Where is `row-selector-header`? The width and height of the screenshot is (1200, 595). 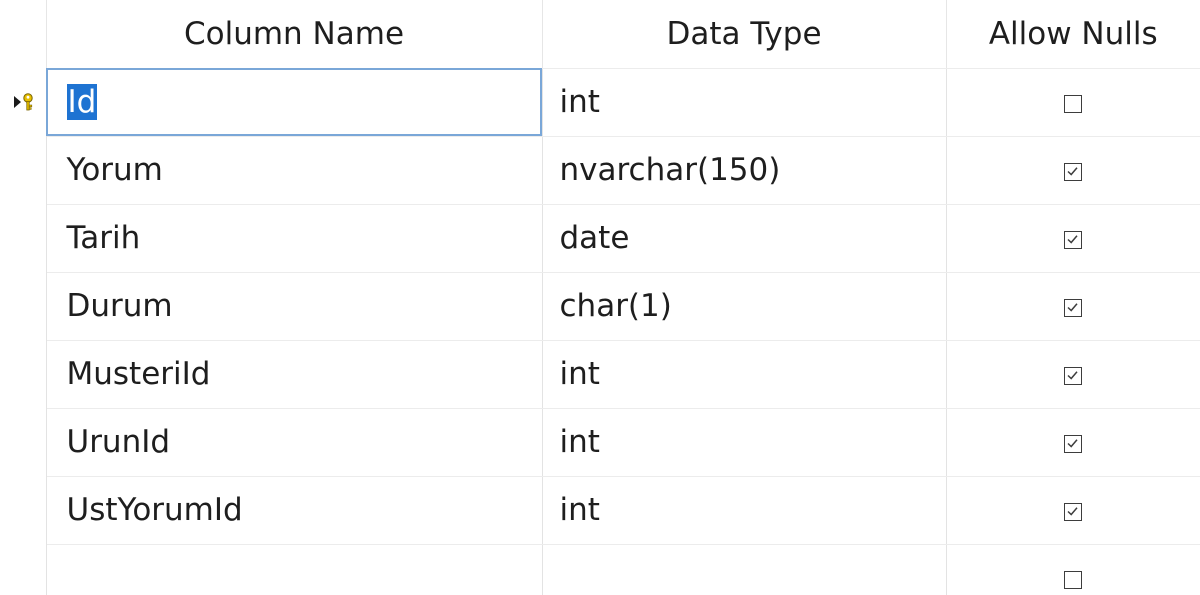
row-selector-header is located at coordinates (23, 34).